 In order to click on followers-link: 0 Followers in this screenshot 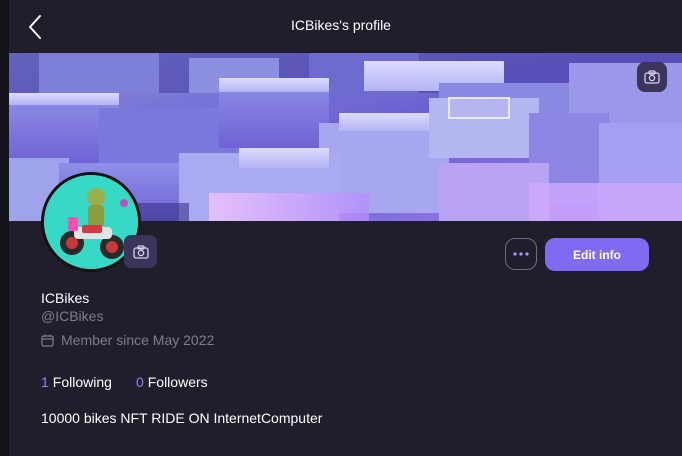, I will do `click(172, 382)`.